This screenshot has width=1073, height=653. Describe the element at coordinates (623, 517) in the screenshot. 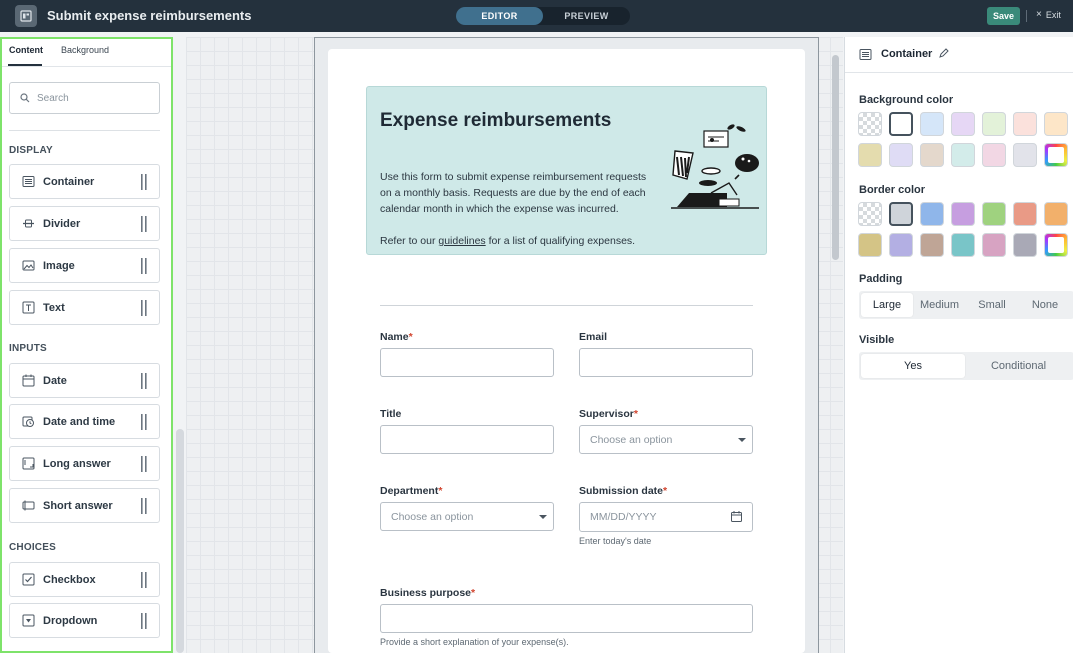

I see `date-placeholder: MM/DD/YYYY` at that location.